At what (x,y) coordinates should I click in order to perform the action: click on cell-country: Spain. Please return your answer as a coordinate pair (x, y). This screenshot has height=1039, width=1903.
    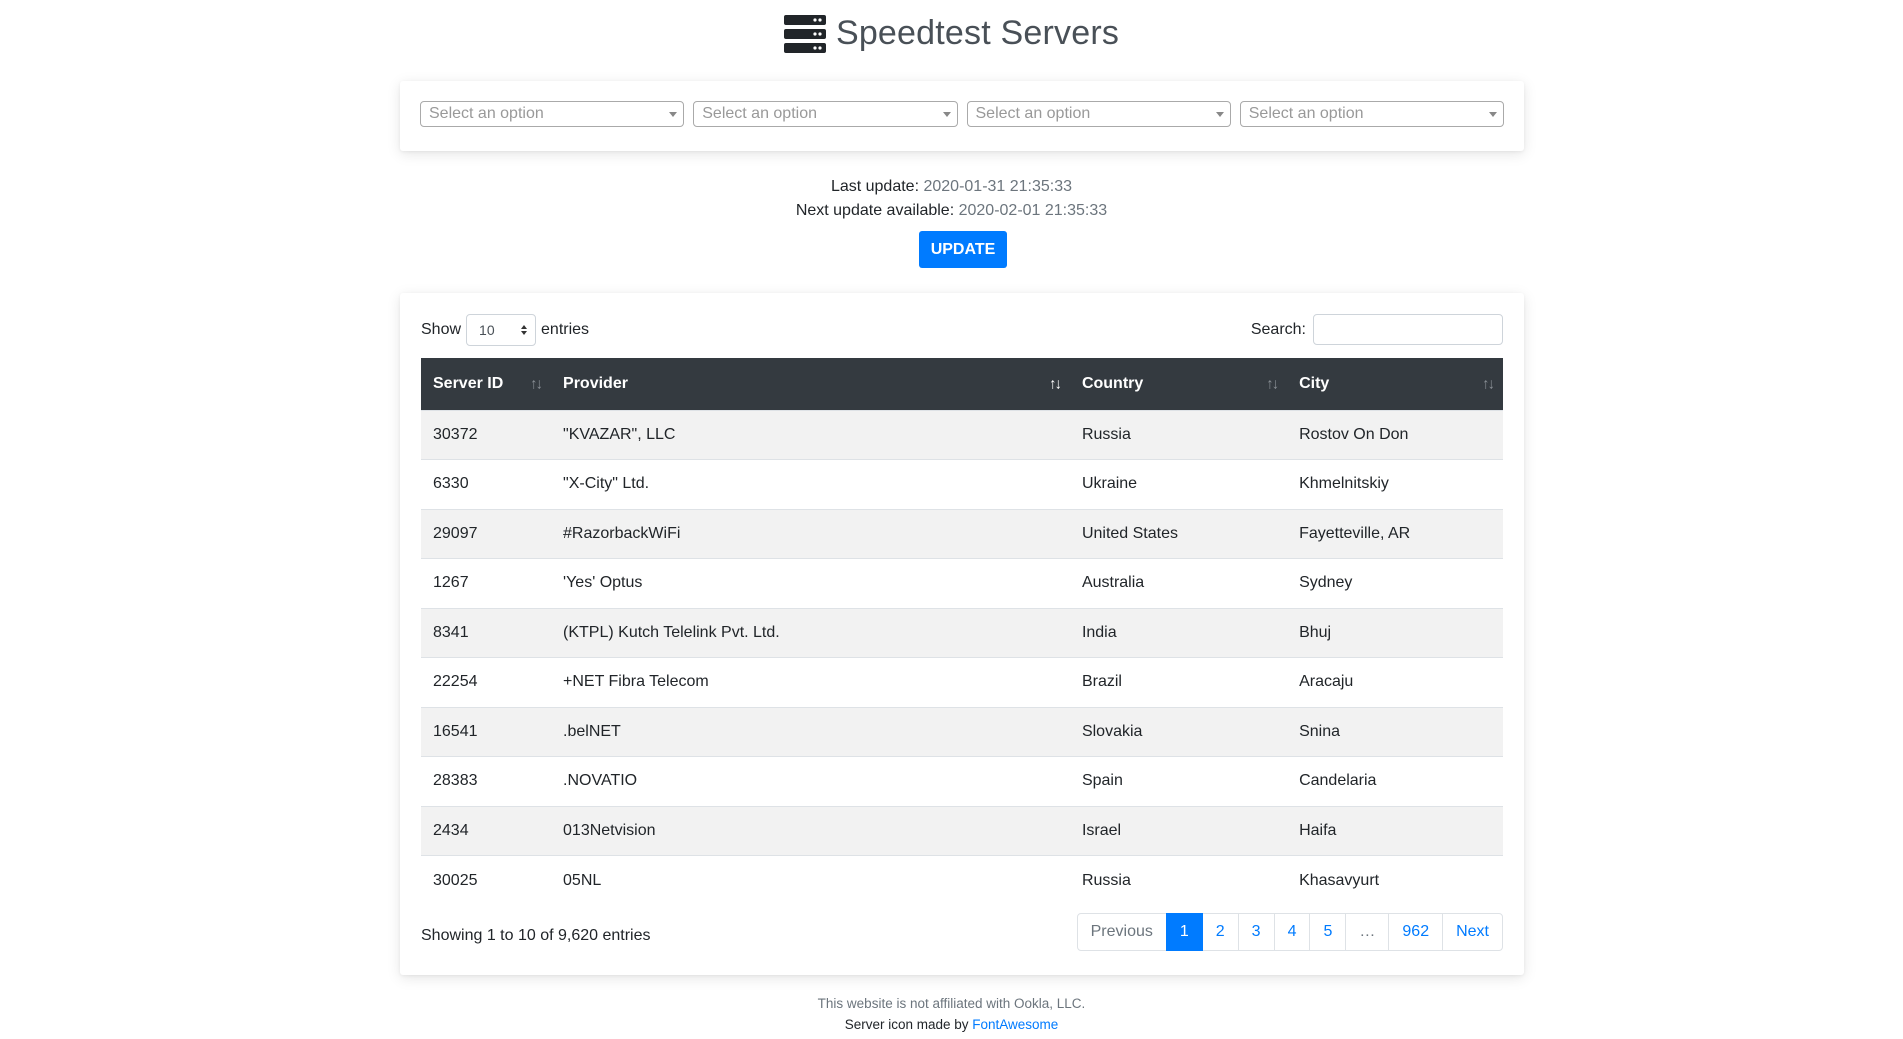
    Looking at the image, I should click on (1102, 781).